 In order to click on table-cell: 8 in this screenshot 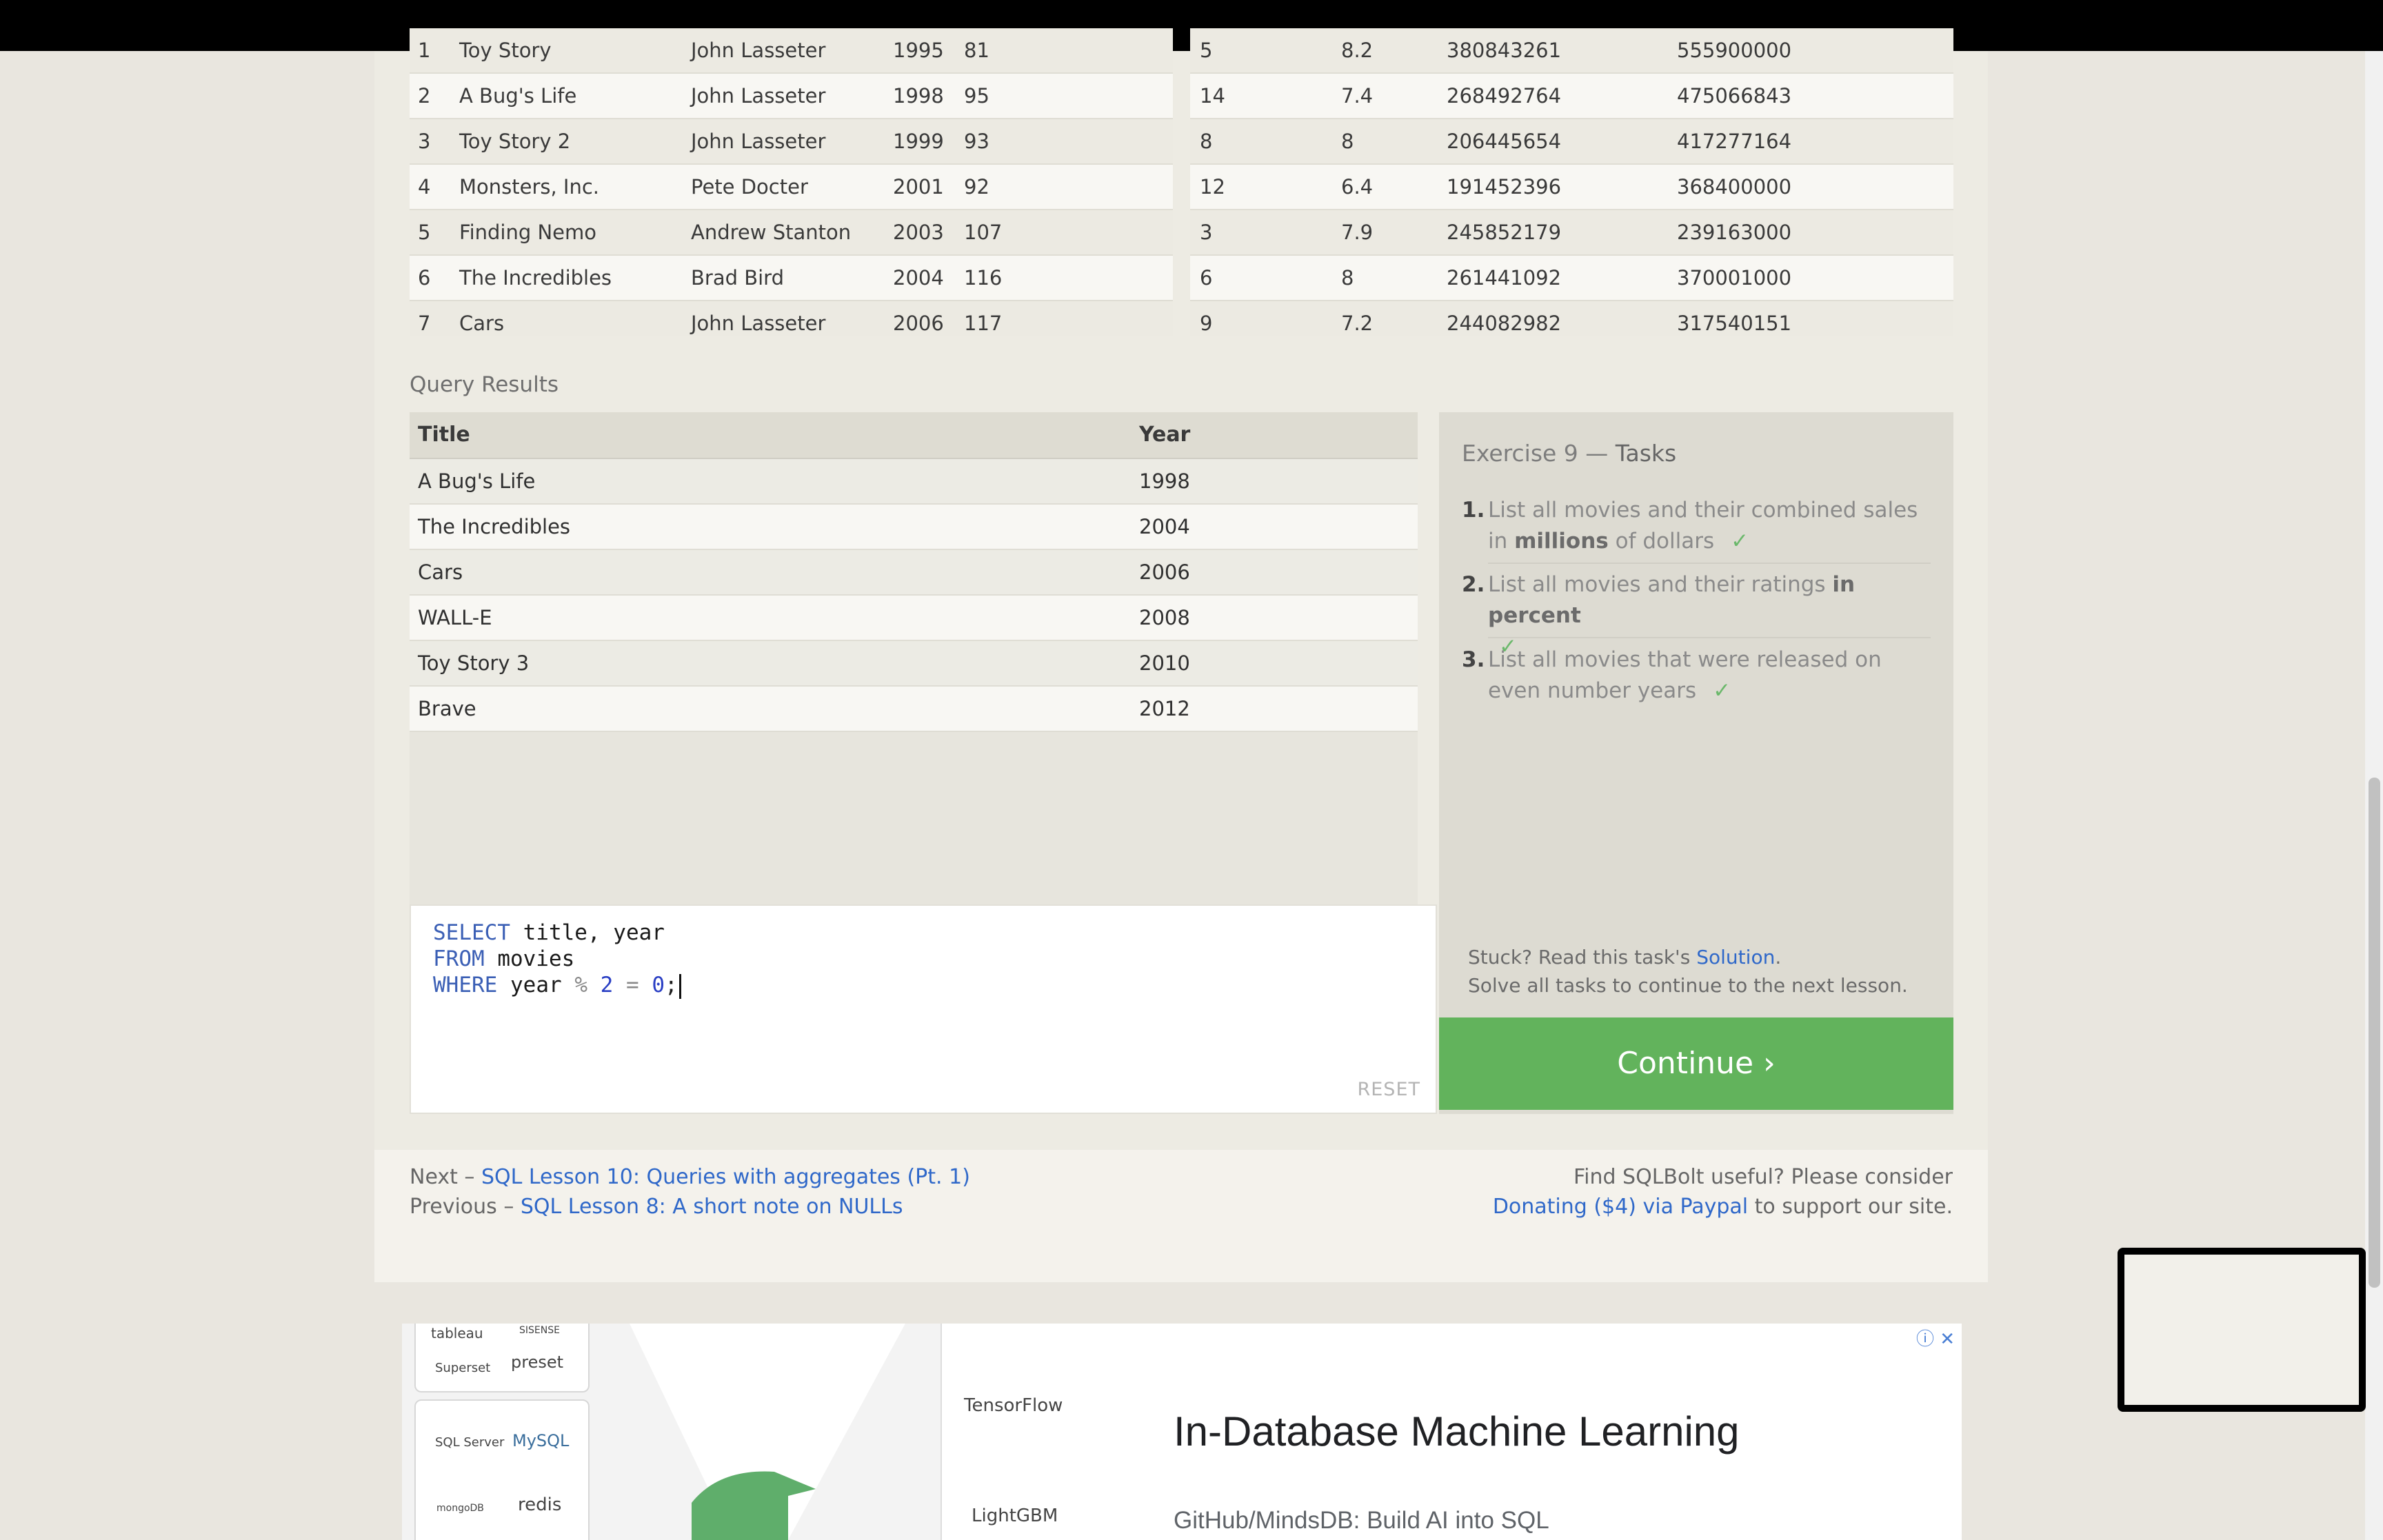, I will do `click(1347, 278)`.